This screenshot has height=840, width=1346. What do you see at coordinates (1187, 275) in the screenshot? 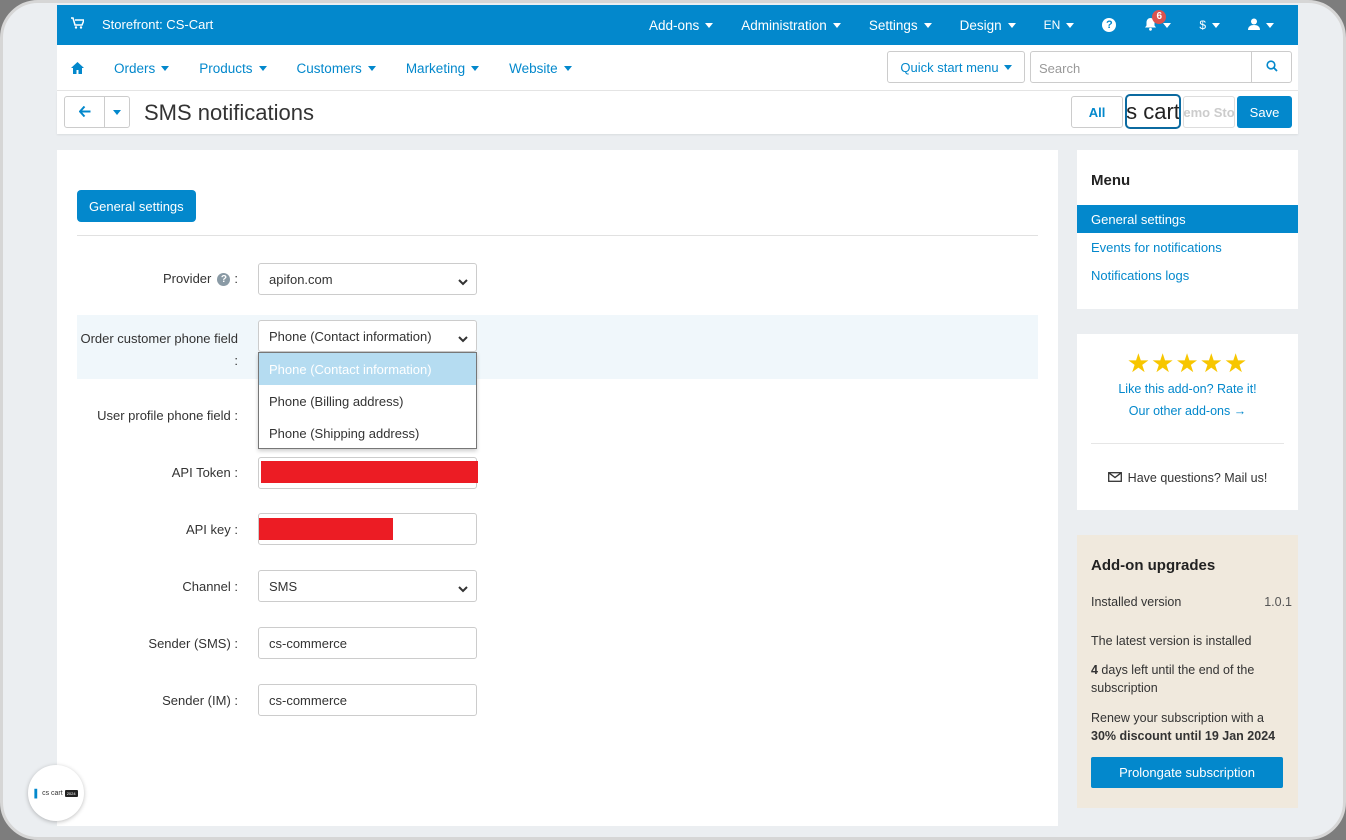
I see `sidebar-item-logs: Notifications logs` at bounding box center [1187, 275].